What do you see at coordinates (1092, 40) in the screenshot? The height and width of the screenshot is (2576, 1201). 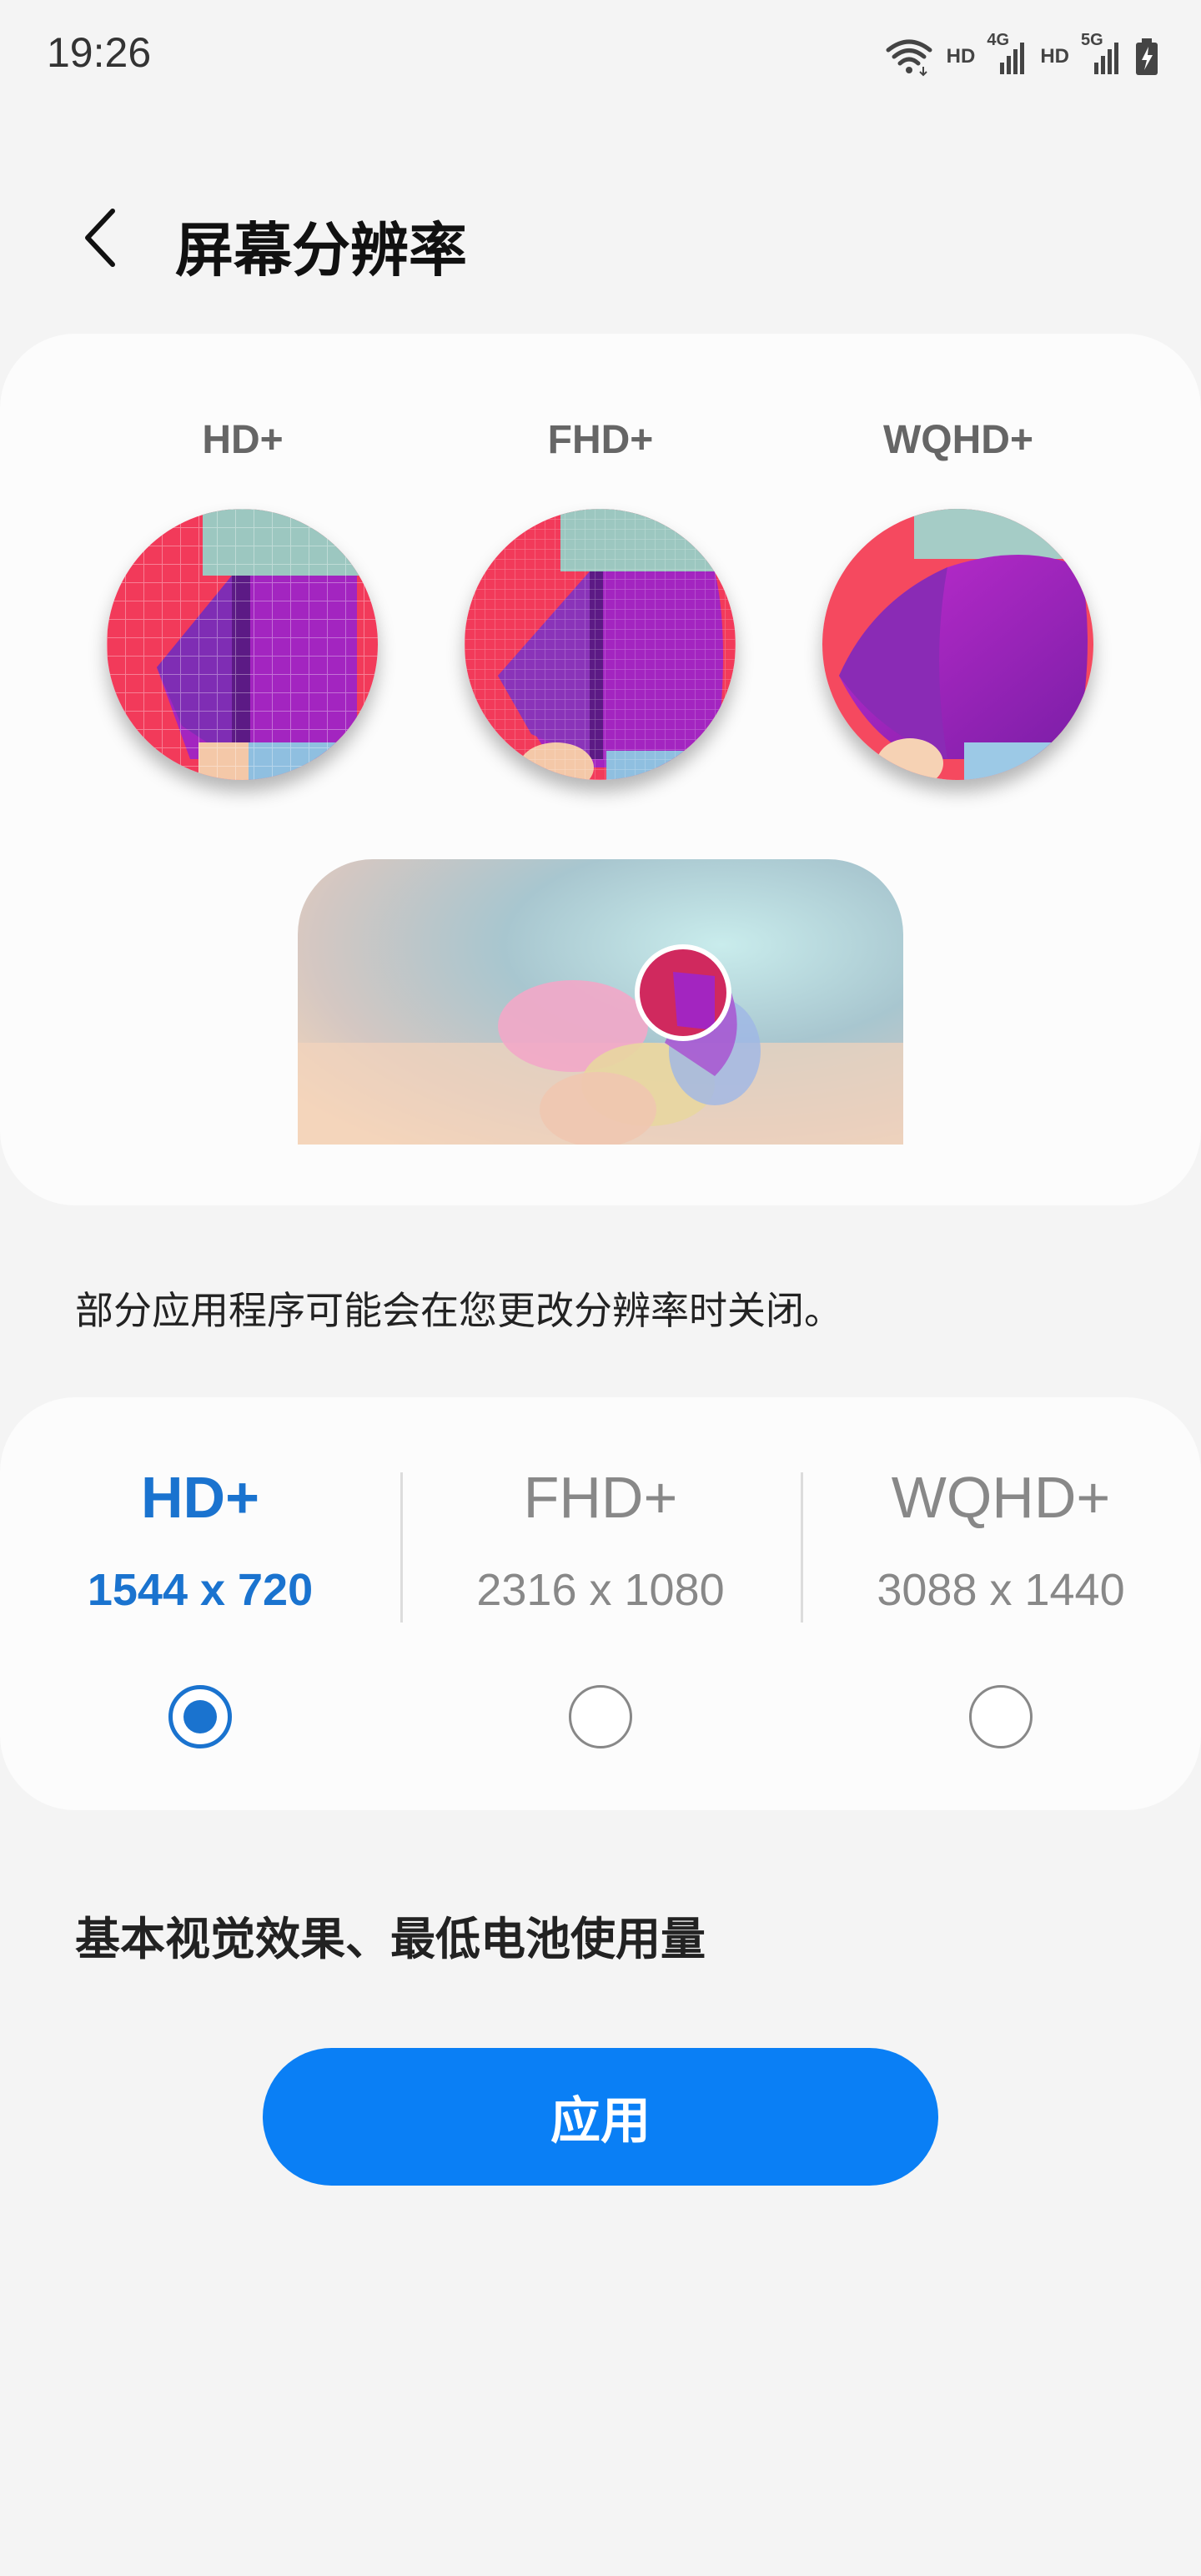 I see `network-type-label-2: 5G` at bounding box center [1092, 40].